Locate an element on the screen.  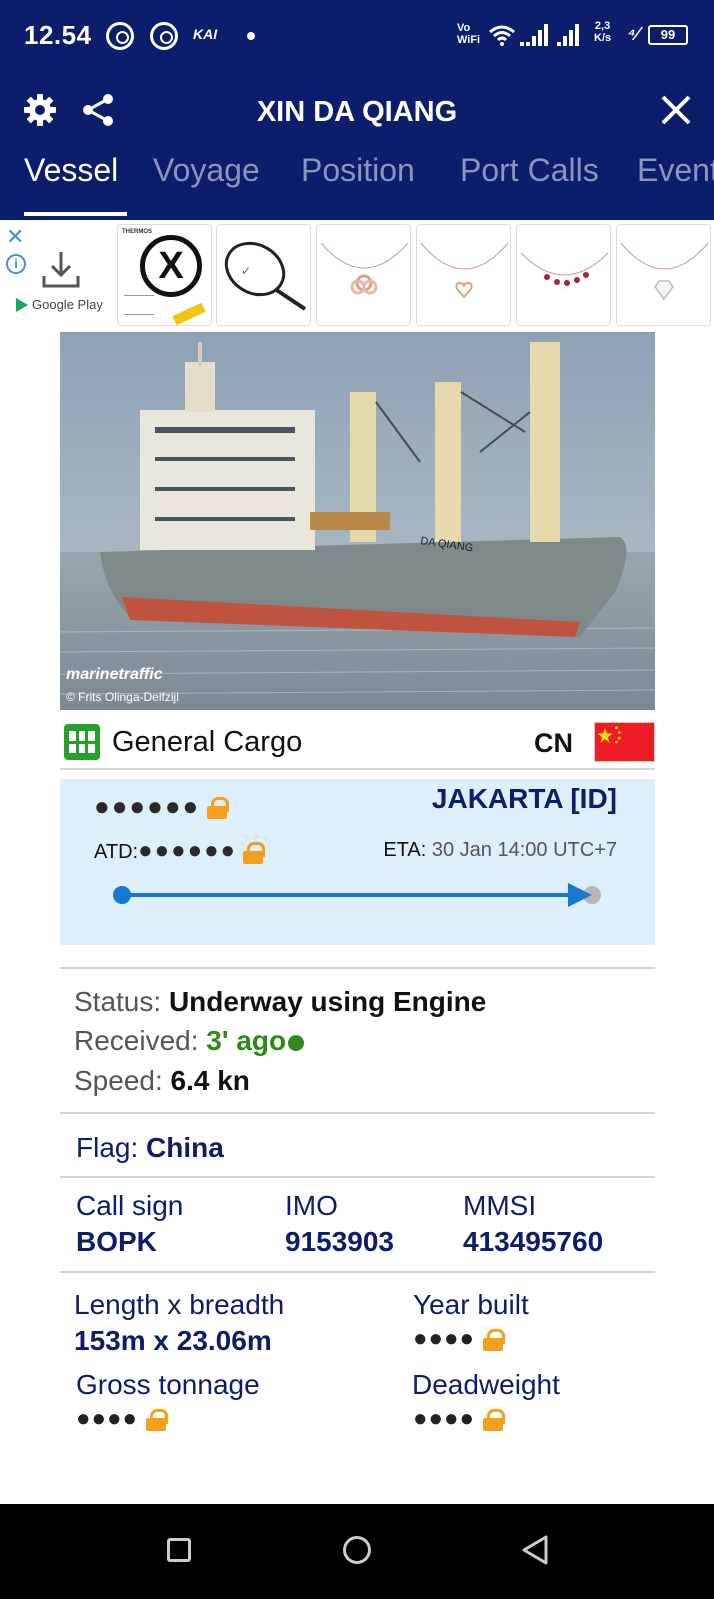
flag-row: Flag: China is located at coordinates (150, 1148).